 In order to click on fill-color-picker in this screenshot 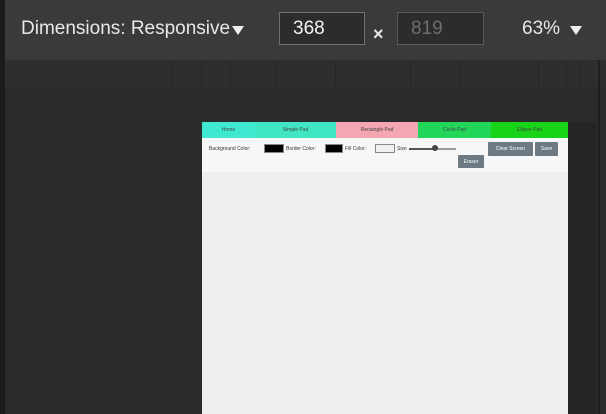, I will do `click(385, 148)`.